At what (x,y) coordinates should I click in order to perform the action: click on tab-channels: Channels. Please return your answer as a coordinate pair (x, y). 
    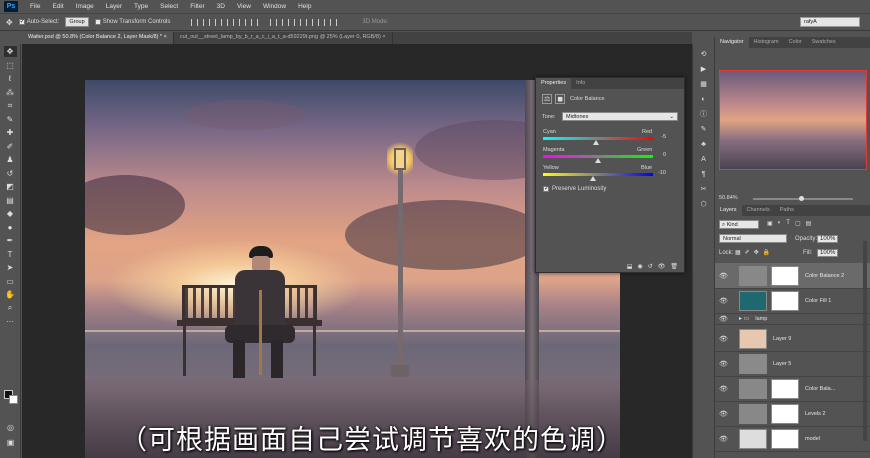
    Looking at the image, I should click on (758, 210).